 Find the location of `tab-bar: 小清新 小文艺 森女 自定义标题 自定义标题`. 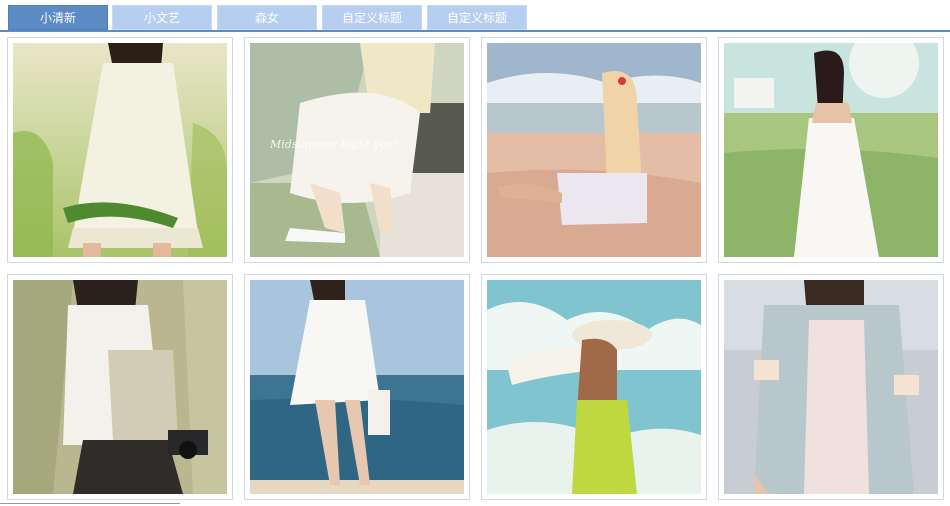

tab-bar: 小清新 小文艺 森女 自定义标题 自定义标题 is located at coordinates (475, 16).